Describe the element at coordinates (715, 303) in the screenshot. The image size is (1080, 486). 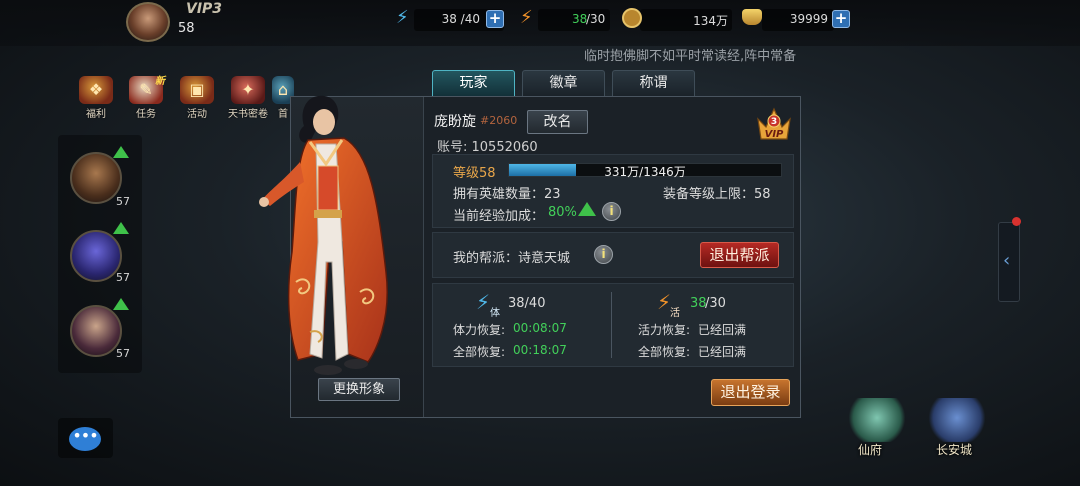
I see `vigor-max-text: /30` at that location.